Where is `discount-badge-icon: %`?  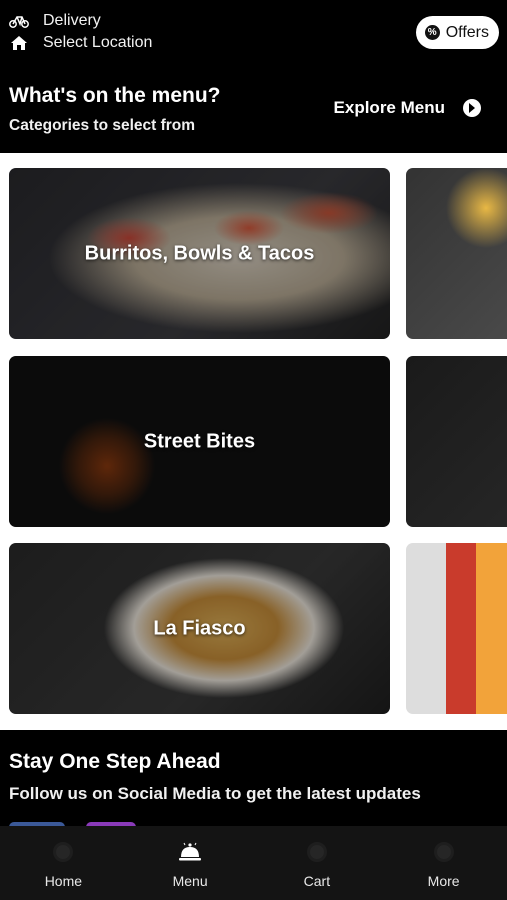
discount-badge-icon: % is located at coordinates (432, 32).